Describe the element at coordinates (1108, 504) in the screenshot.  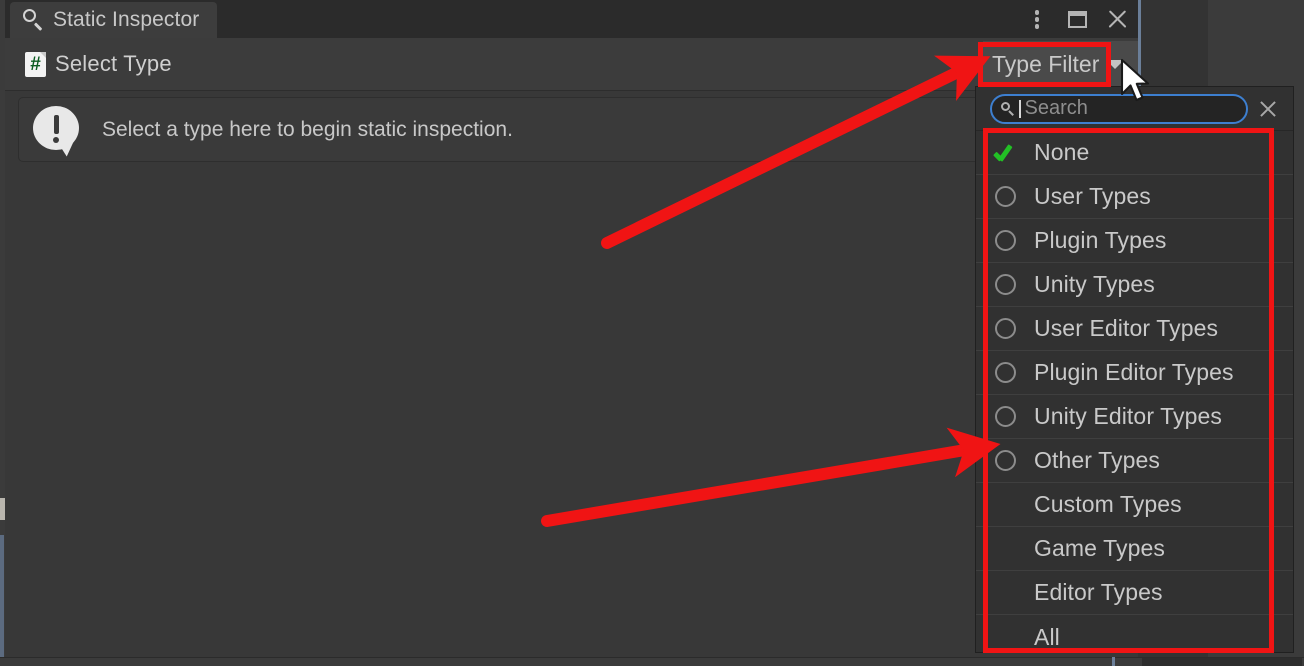
I see `list-item-label: Custom Types` at that location.